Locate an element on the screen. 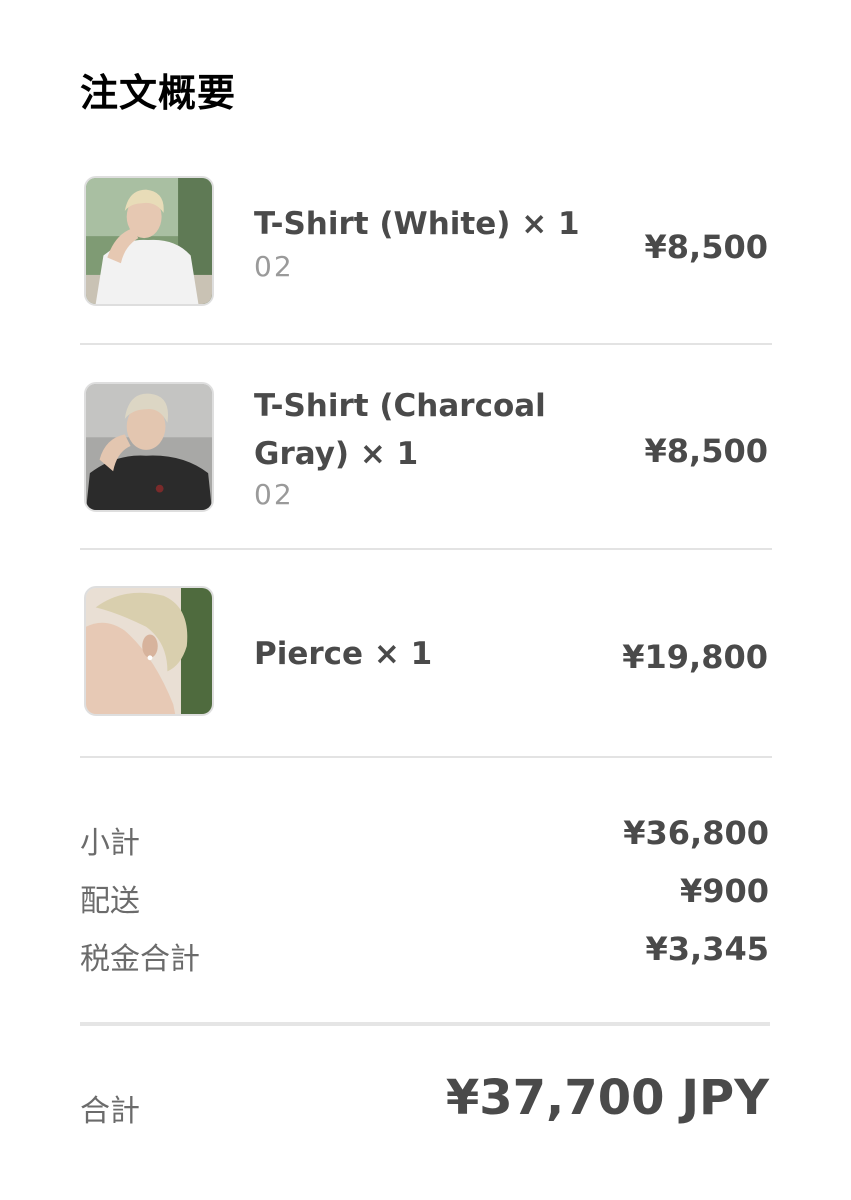  photo-person-charcoal-tshirt is located at coordinates (149, 447).